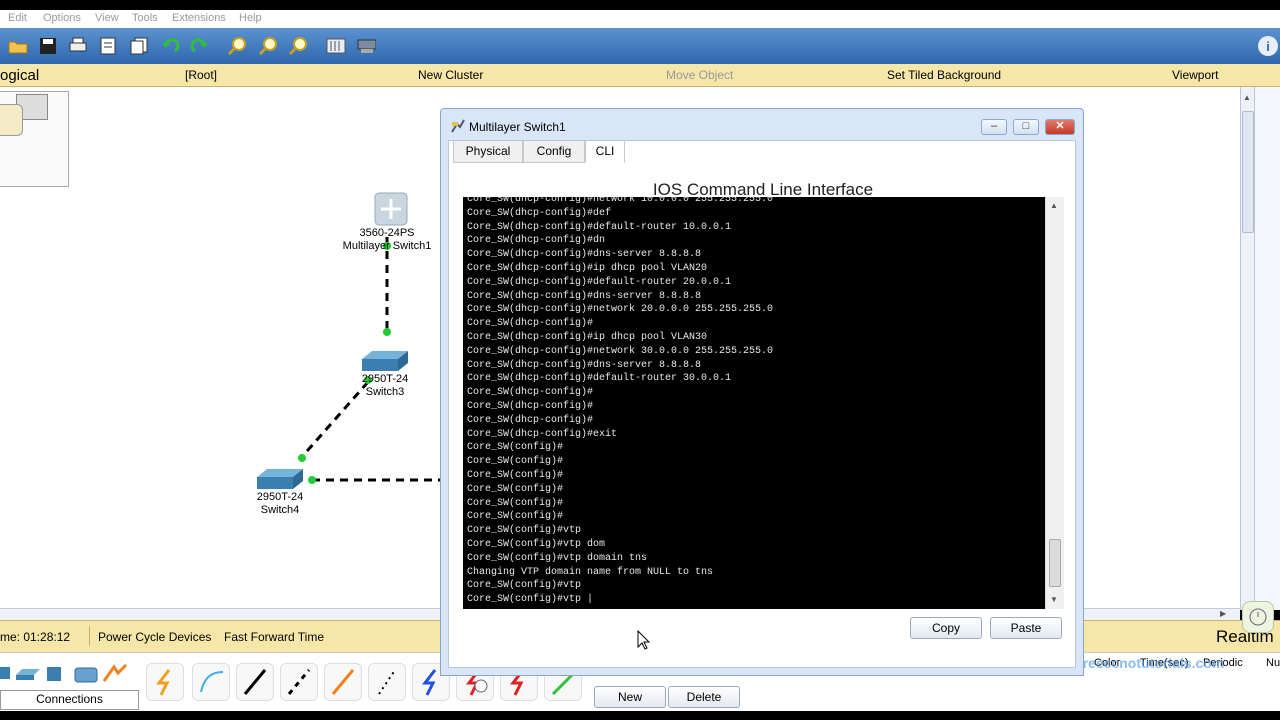 The height and width of the screenshot is (720, 1280). I want to click on watermark-text: freeccnotutorials.com, so click(1151, 663).